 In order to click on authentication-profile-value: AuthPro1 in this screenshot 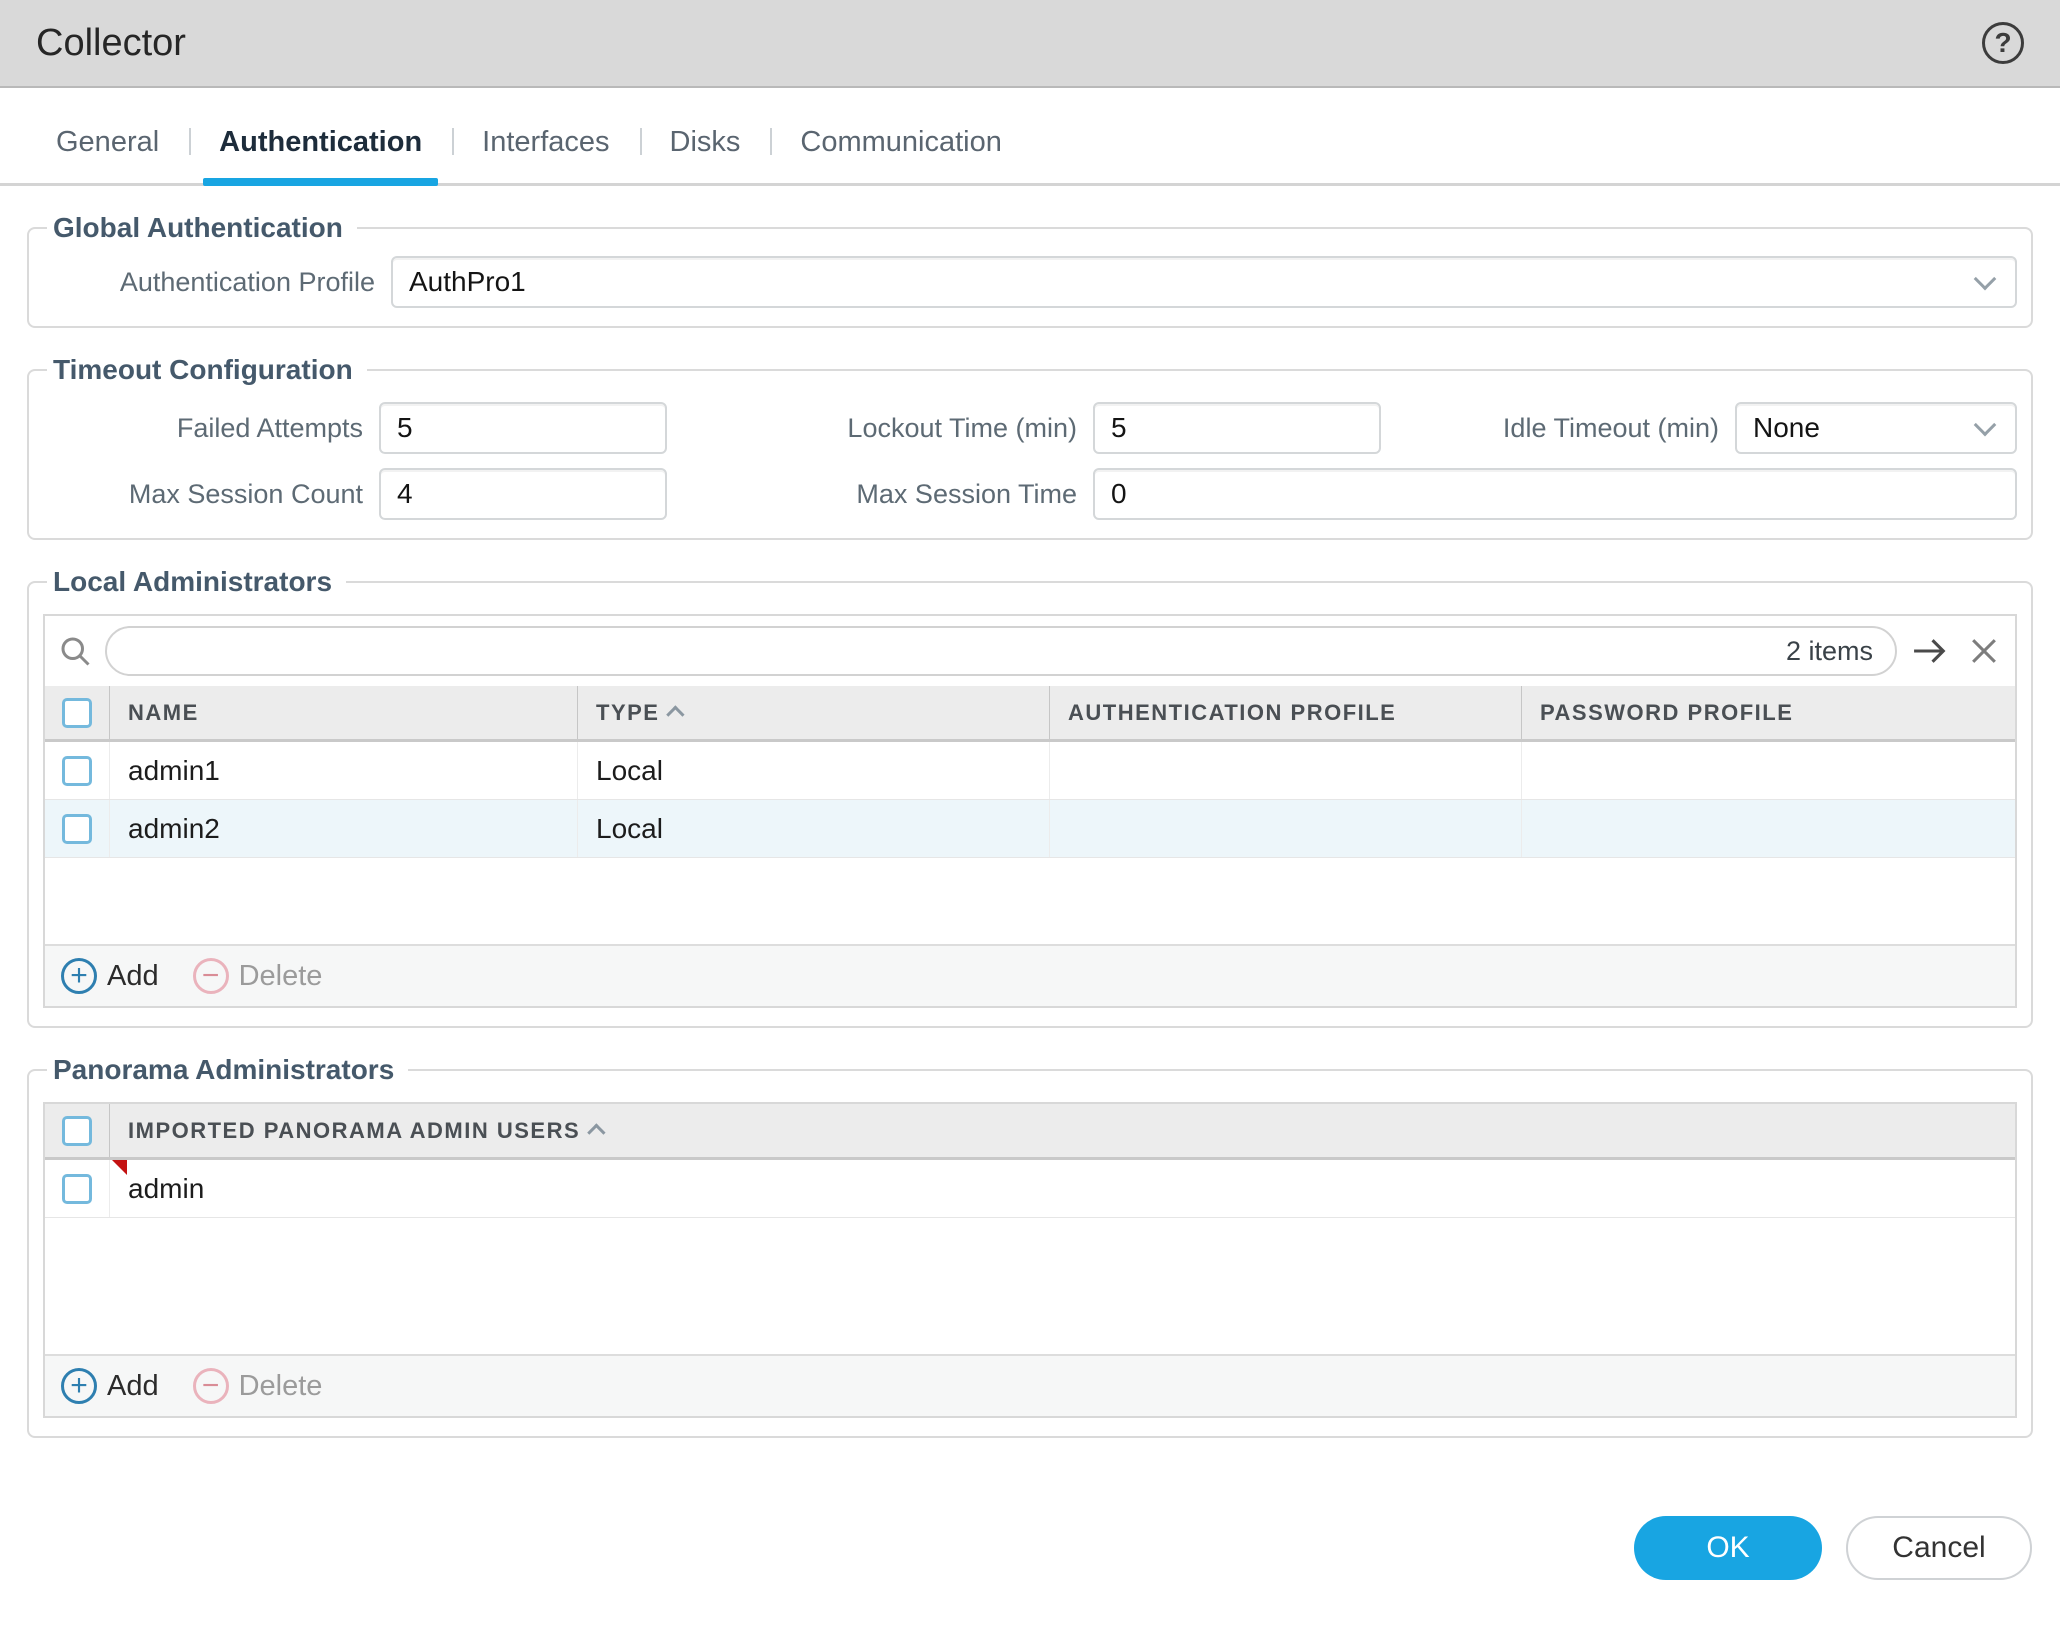, I will do `click(467, 281)`.